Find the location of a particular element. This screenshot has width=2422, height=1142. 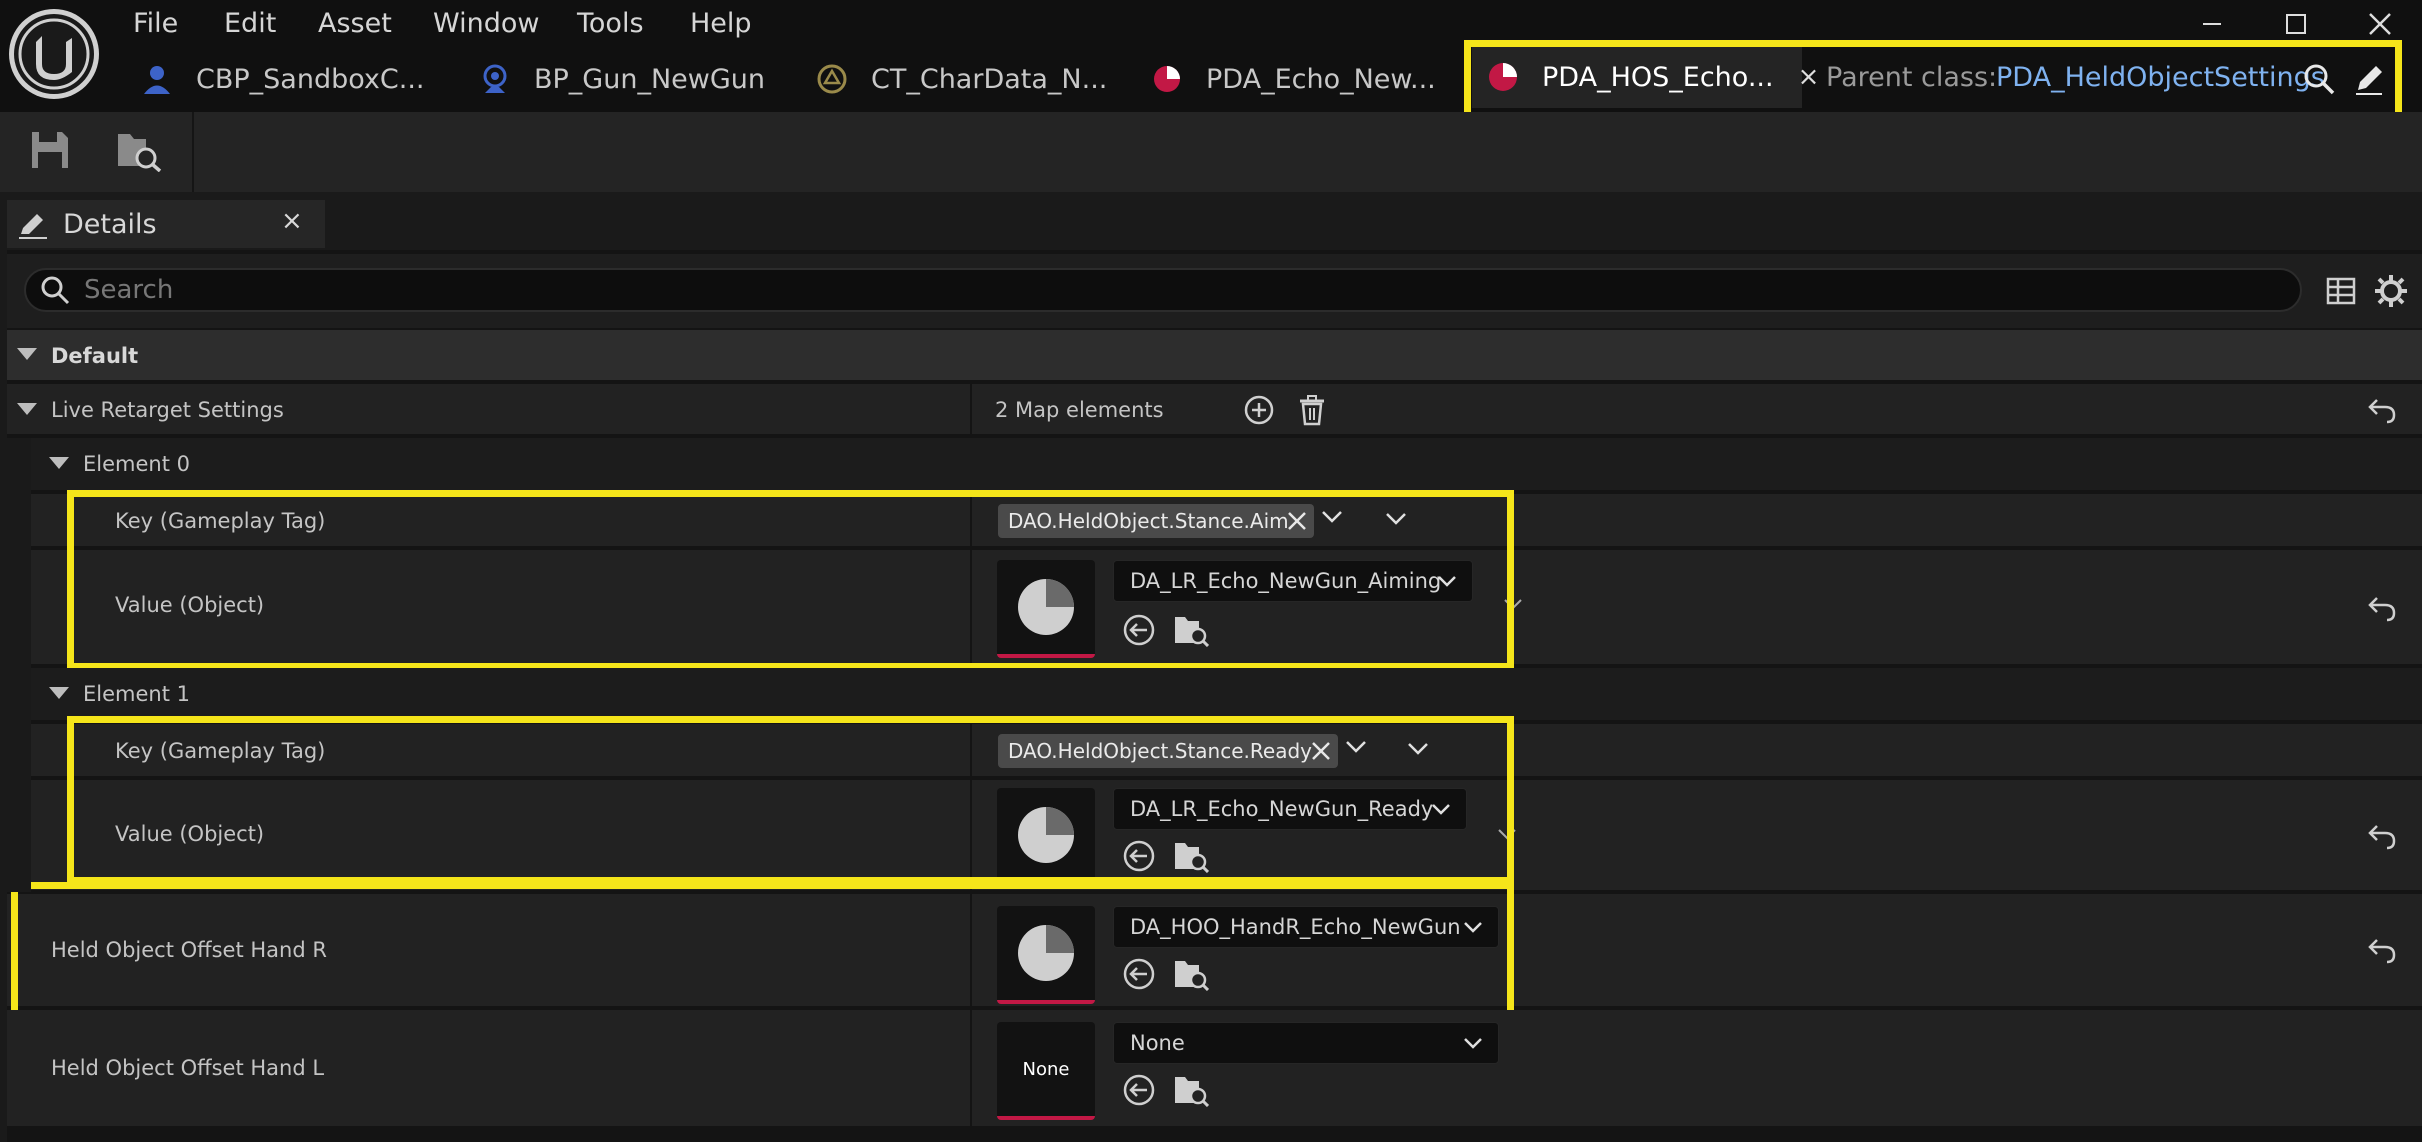

element-0-header: Element 0 is located at coordinates (1214, 465).